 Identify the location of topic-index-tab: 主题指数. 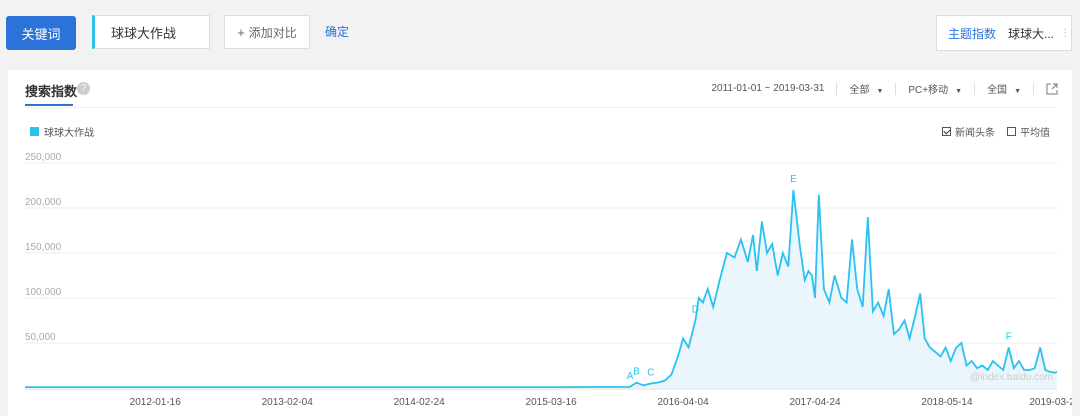
(972, 33).